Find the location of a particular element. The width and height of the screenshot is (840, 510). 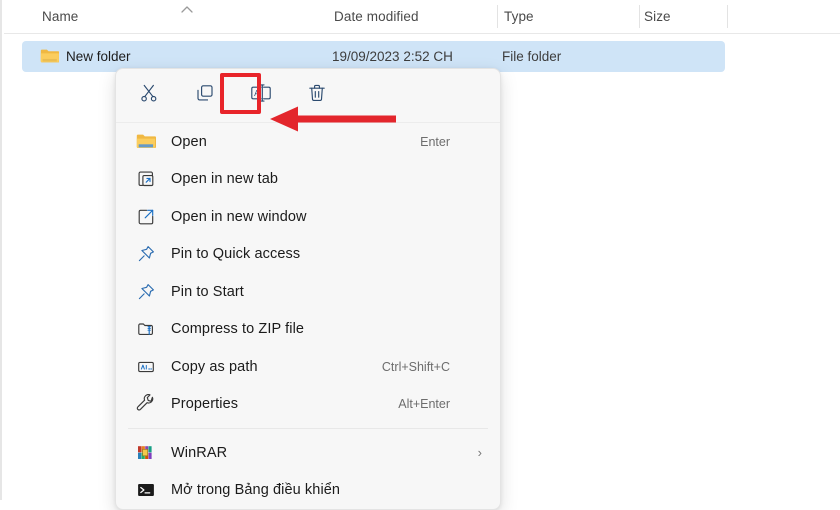

zip-icon is located at coordinates (146, 329).